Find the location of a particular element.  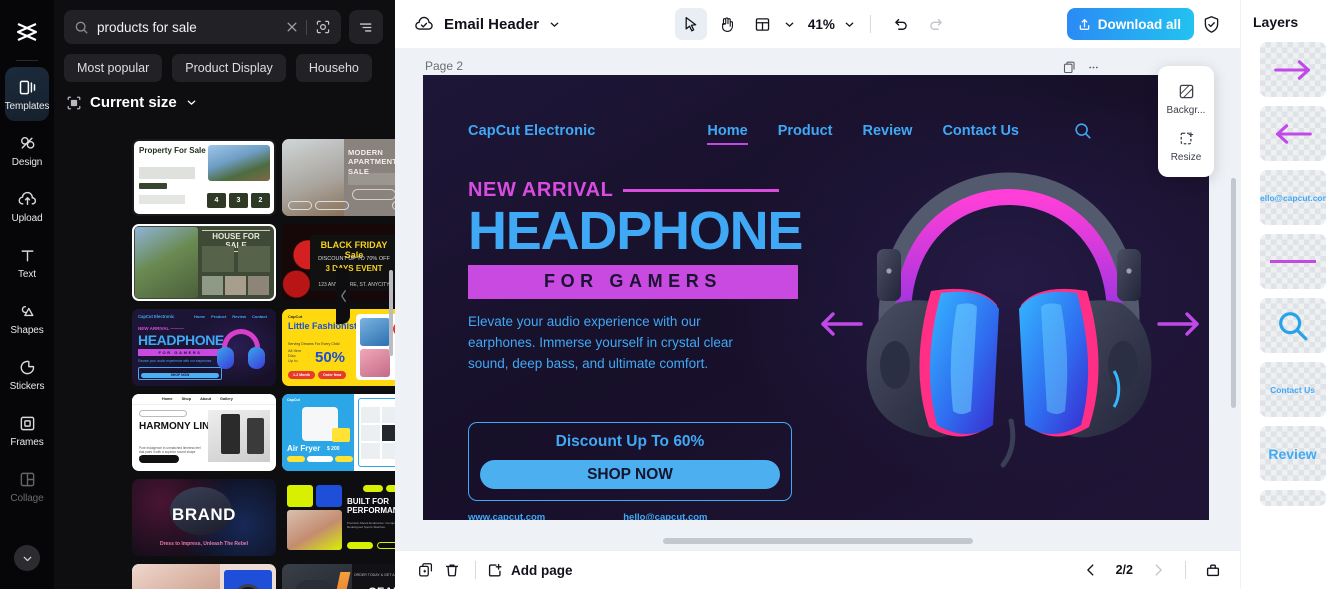

expand-tools-button is located at coordinates (27, 558).